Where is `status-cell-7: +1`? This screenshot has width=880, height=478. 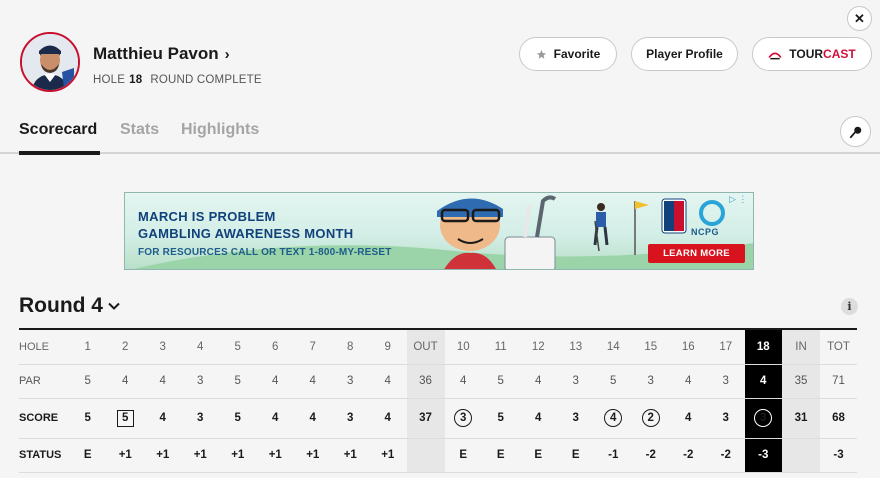 status-cell-7: +1 is located at coordinates (313, 455).